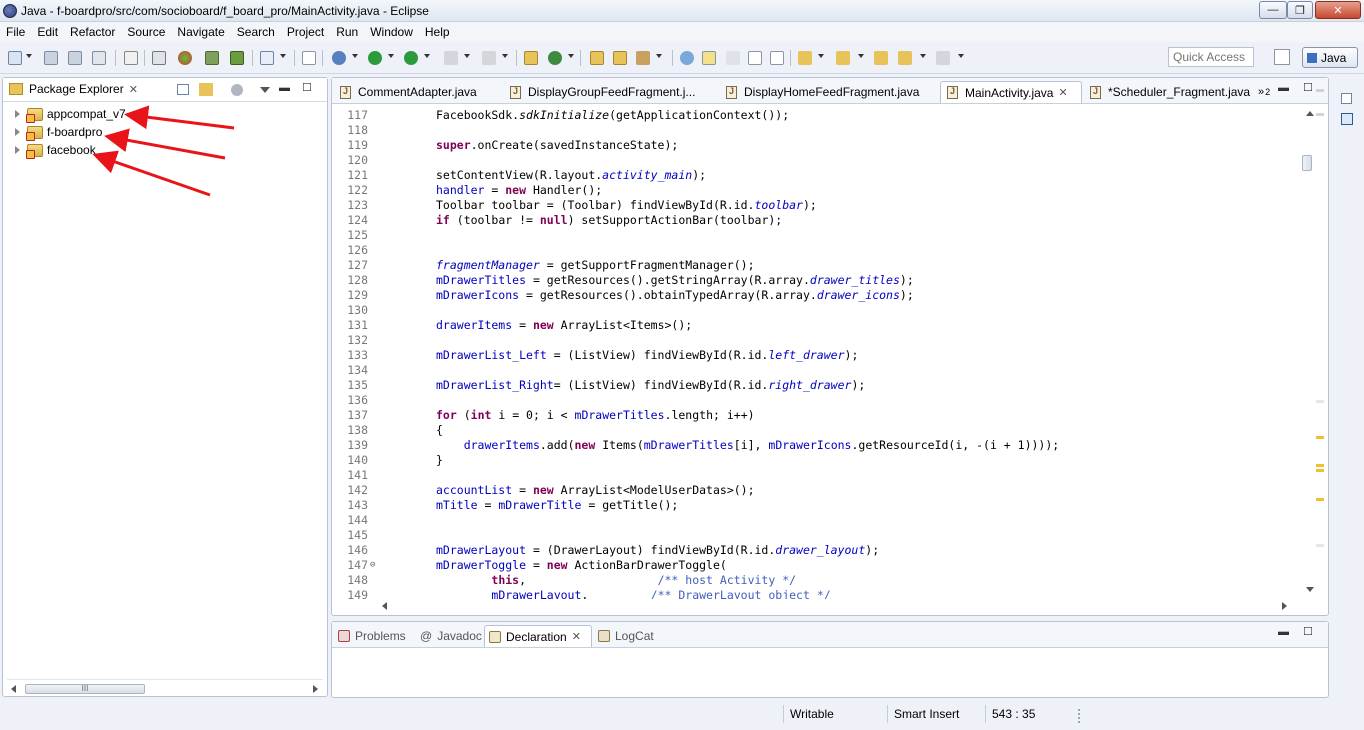  I want to click on tab-package-explorer: Package Explorer ✕, so click(73, 89).